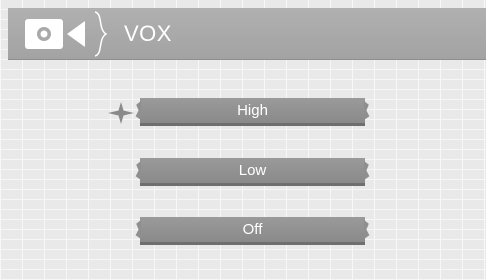 This screenshot has width=486, height=280. What do you see at coordinates (252, 172) in the screenshot?
I see `option-low-button: Low` at bounding box center [252, 172].